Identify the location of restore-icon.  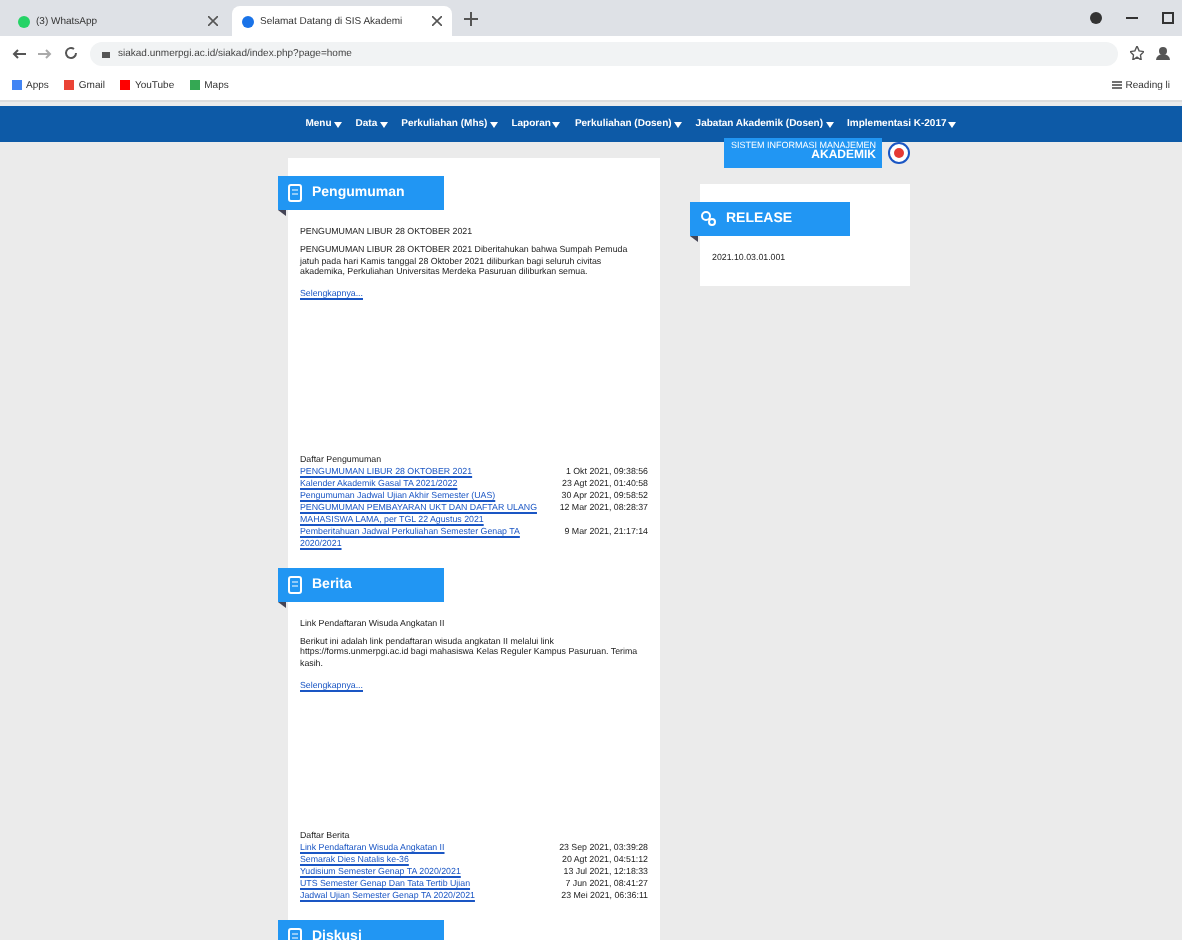
(1168, 18).